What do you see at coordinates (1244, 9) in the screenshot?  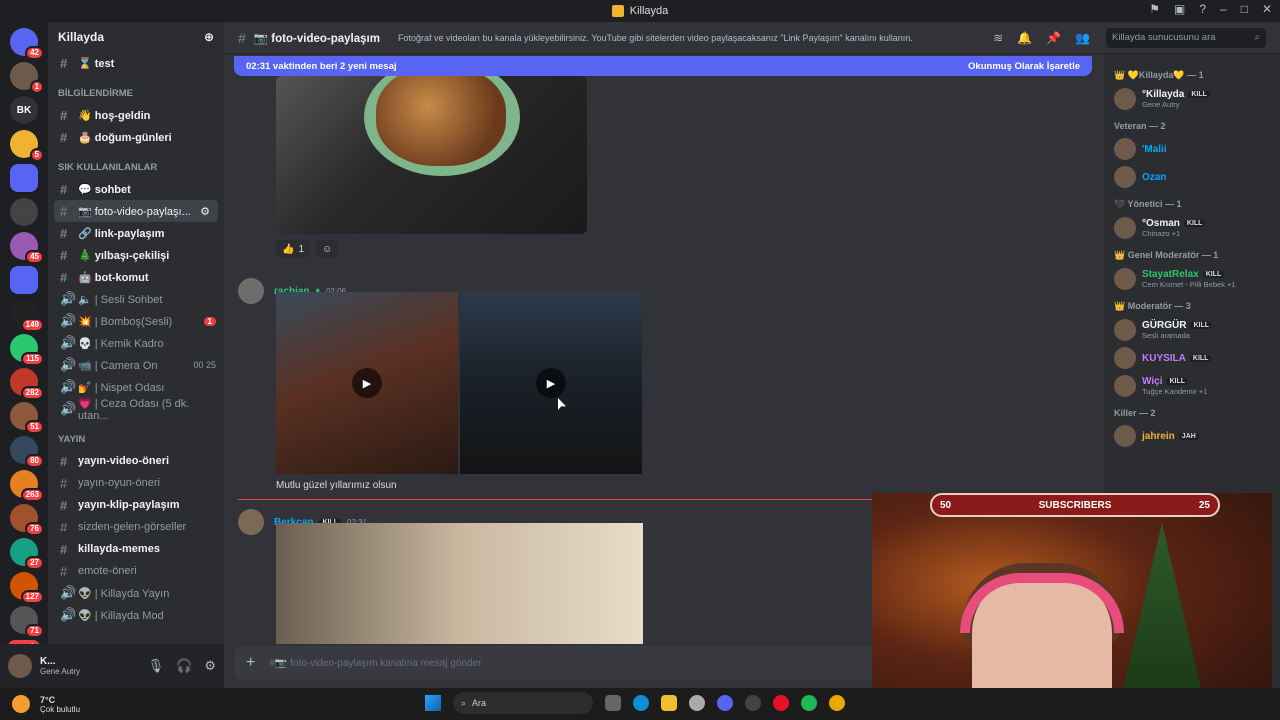 I see `maximize-icon: □` at bounding box center [1244, 9].